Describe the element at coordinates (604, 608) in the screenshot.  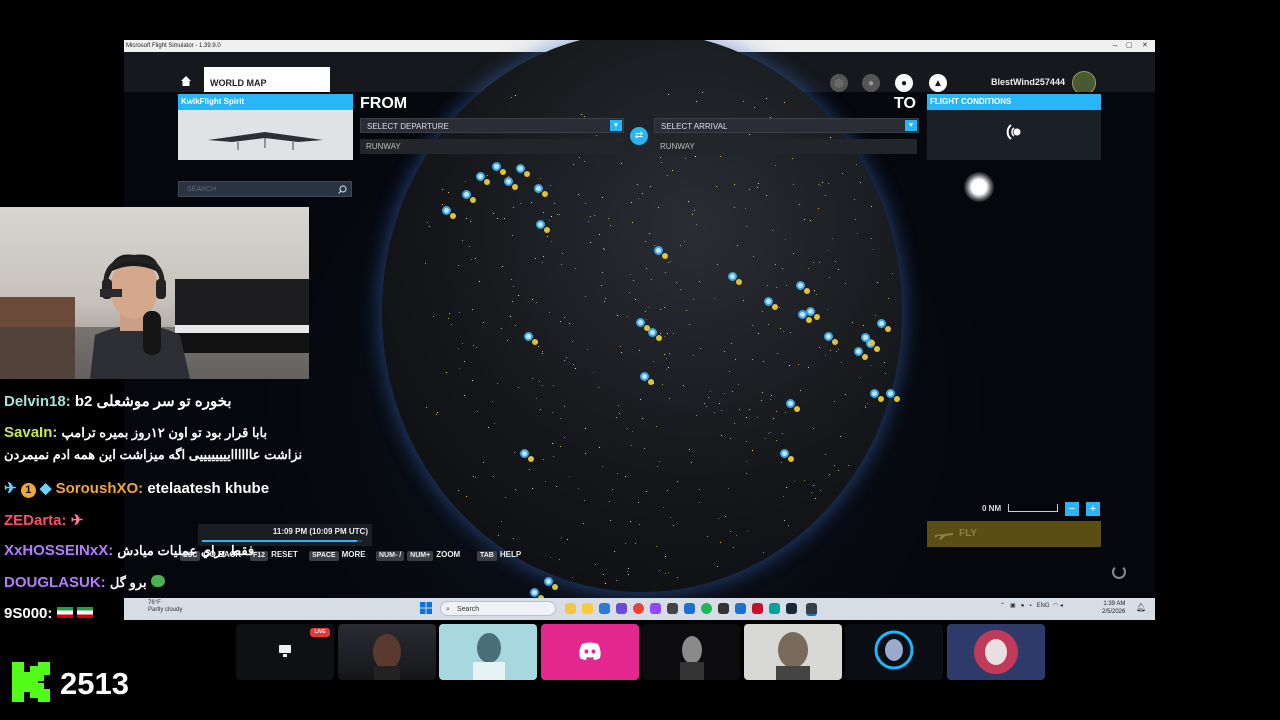
I see `edge-icon` at that location.